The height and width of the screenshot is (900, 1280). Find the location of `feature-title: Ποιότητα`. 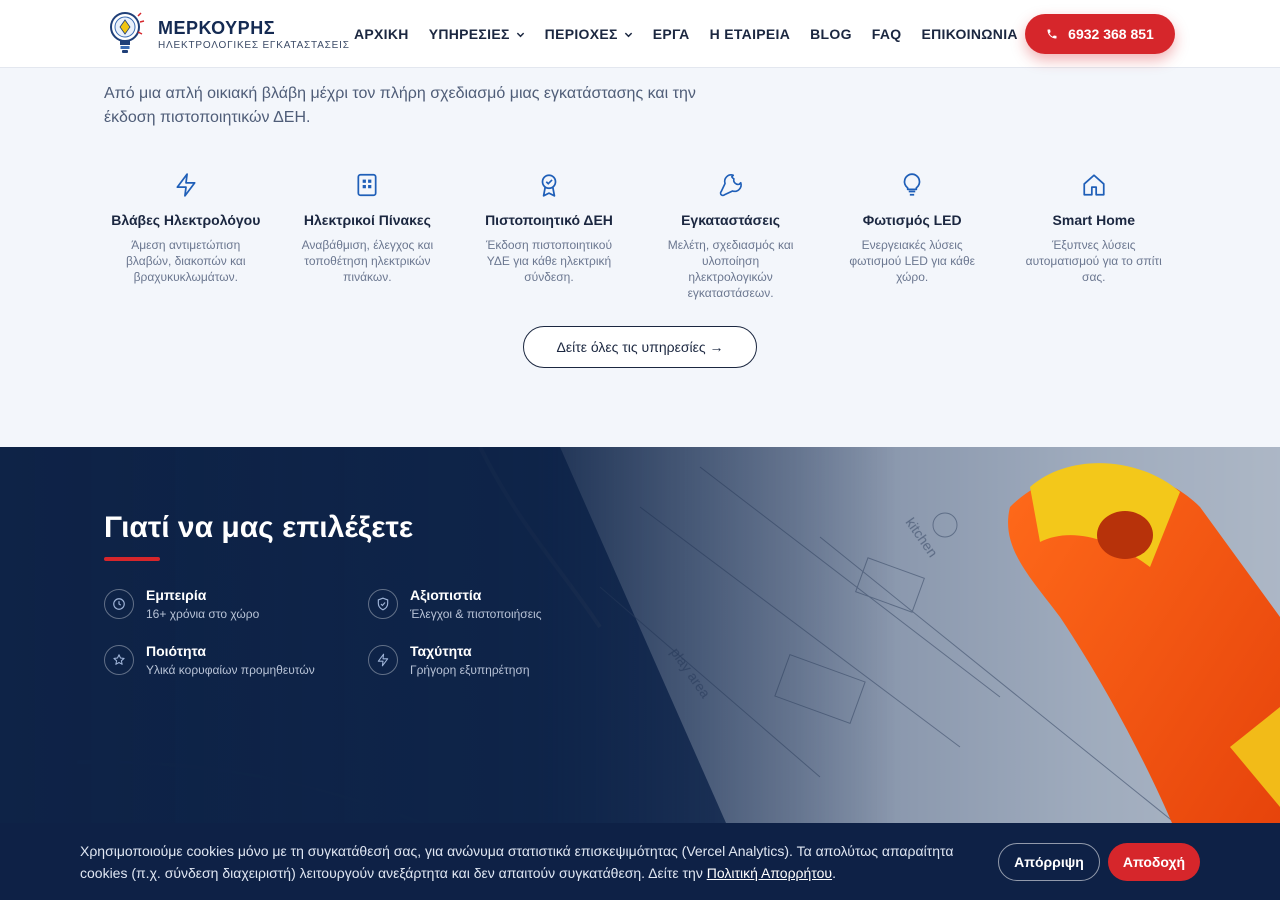

feature-title: Ποιότητα is located at coordinates (176, 651).